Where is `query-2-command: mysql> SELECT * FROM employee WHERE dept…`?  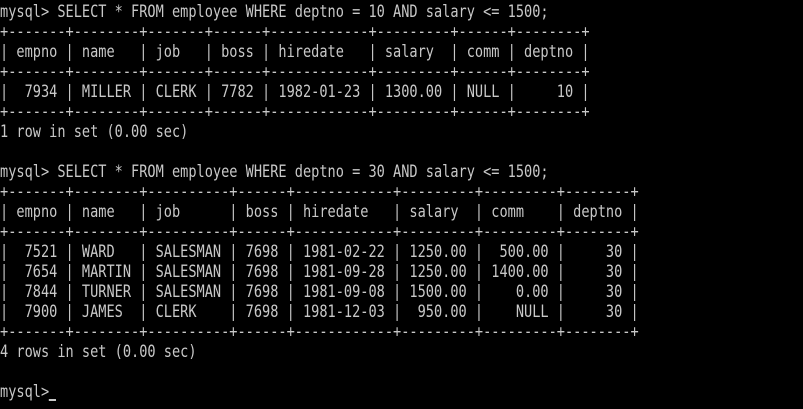
query-2-command: mysql> SELECT * FROM employee WHERE dept… is located at coordinates (274, 172).